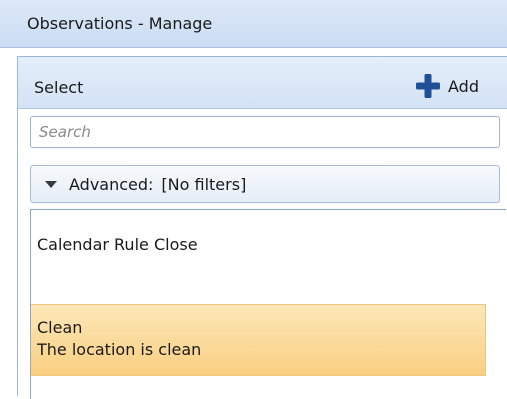  What do you see at coordinates (463, 86) in the screenshot?
I see `add-button-label: Add` at bounding box center [463, 86].